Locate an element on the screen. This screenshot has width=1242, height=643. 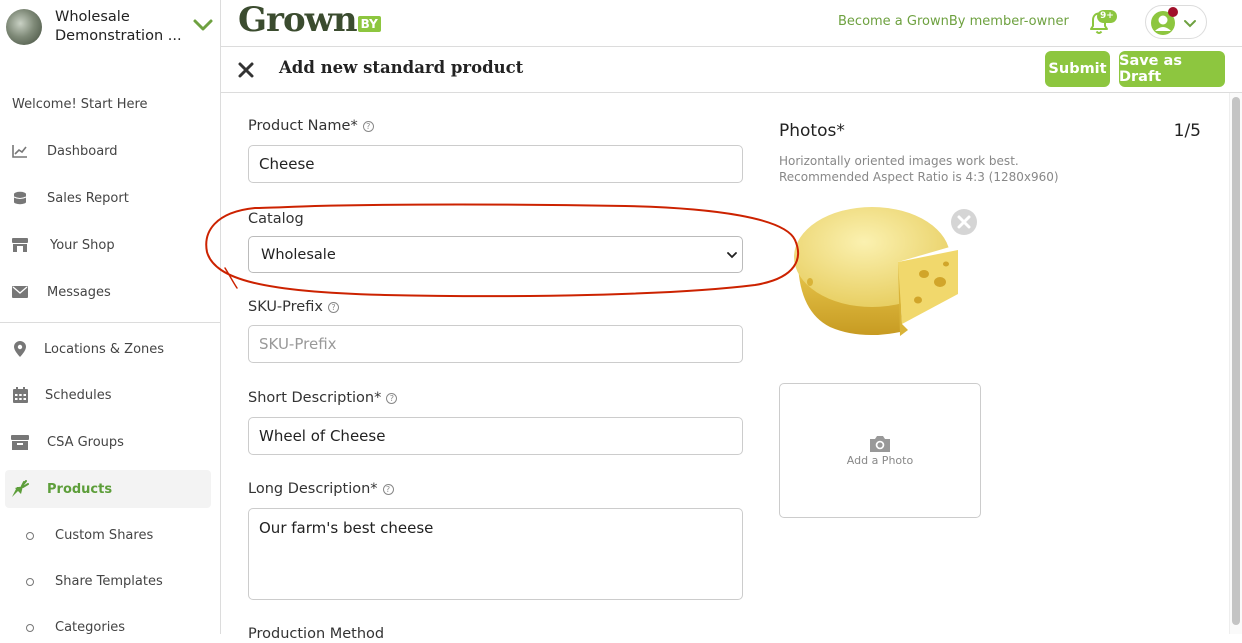
product-name-label: Product Name*? is located at coordinates (311, 126).